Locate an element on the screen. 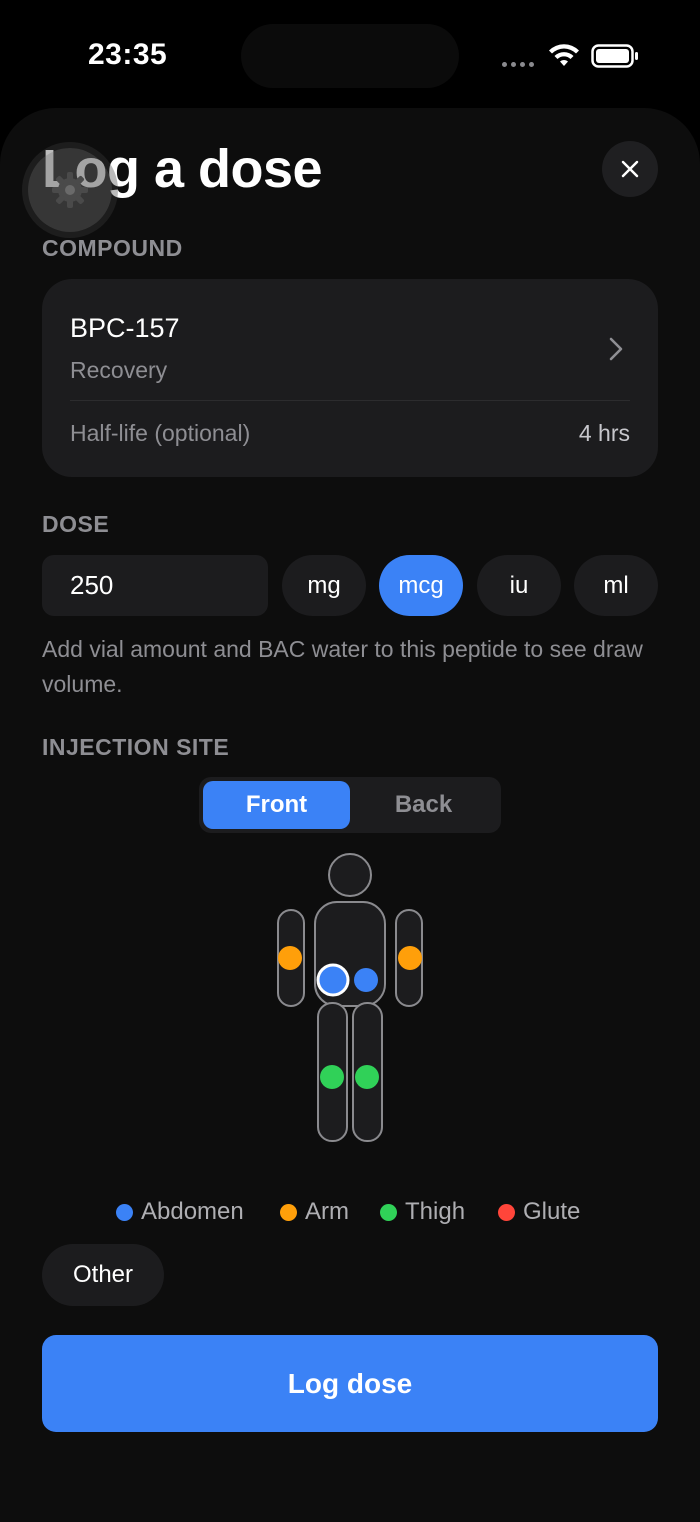 The height and width of the screenshot is (1522, 700). cellular-signal-icon is located at coordinates (518, 64).